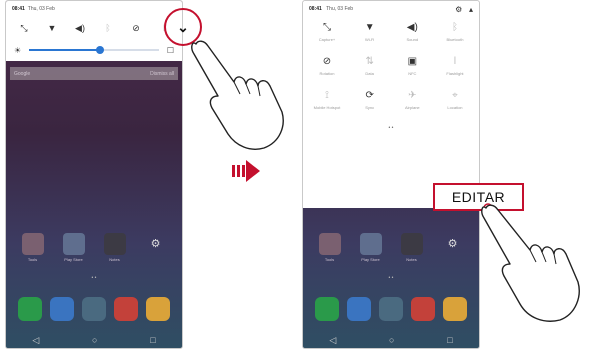 The height and width of the screenshot is (349, 593). What do you see at coordinates (94, 39) in the screenshot?
I see `quick-settings-collapsed: ⤡ ▼ ◀) ᛒ ⊘ ǀ ☀ ☐` at bounding box center [94, 39].